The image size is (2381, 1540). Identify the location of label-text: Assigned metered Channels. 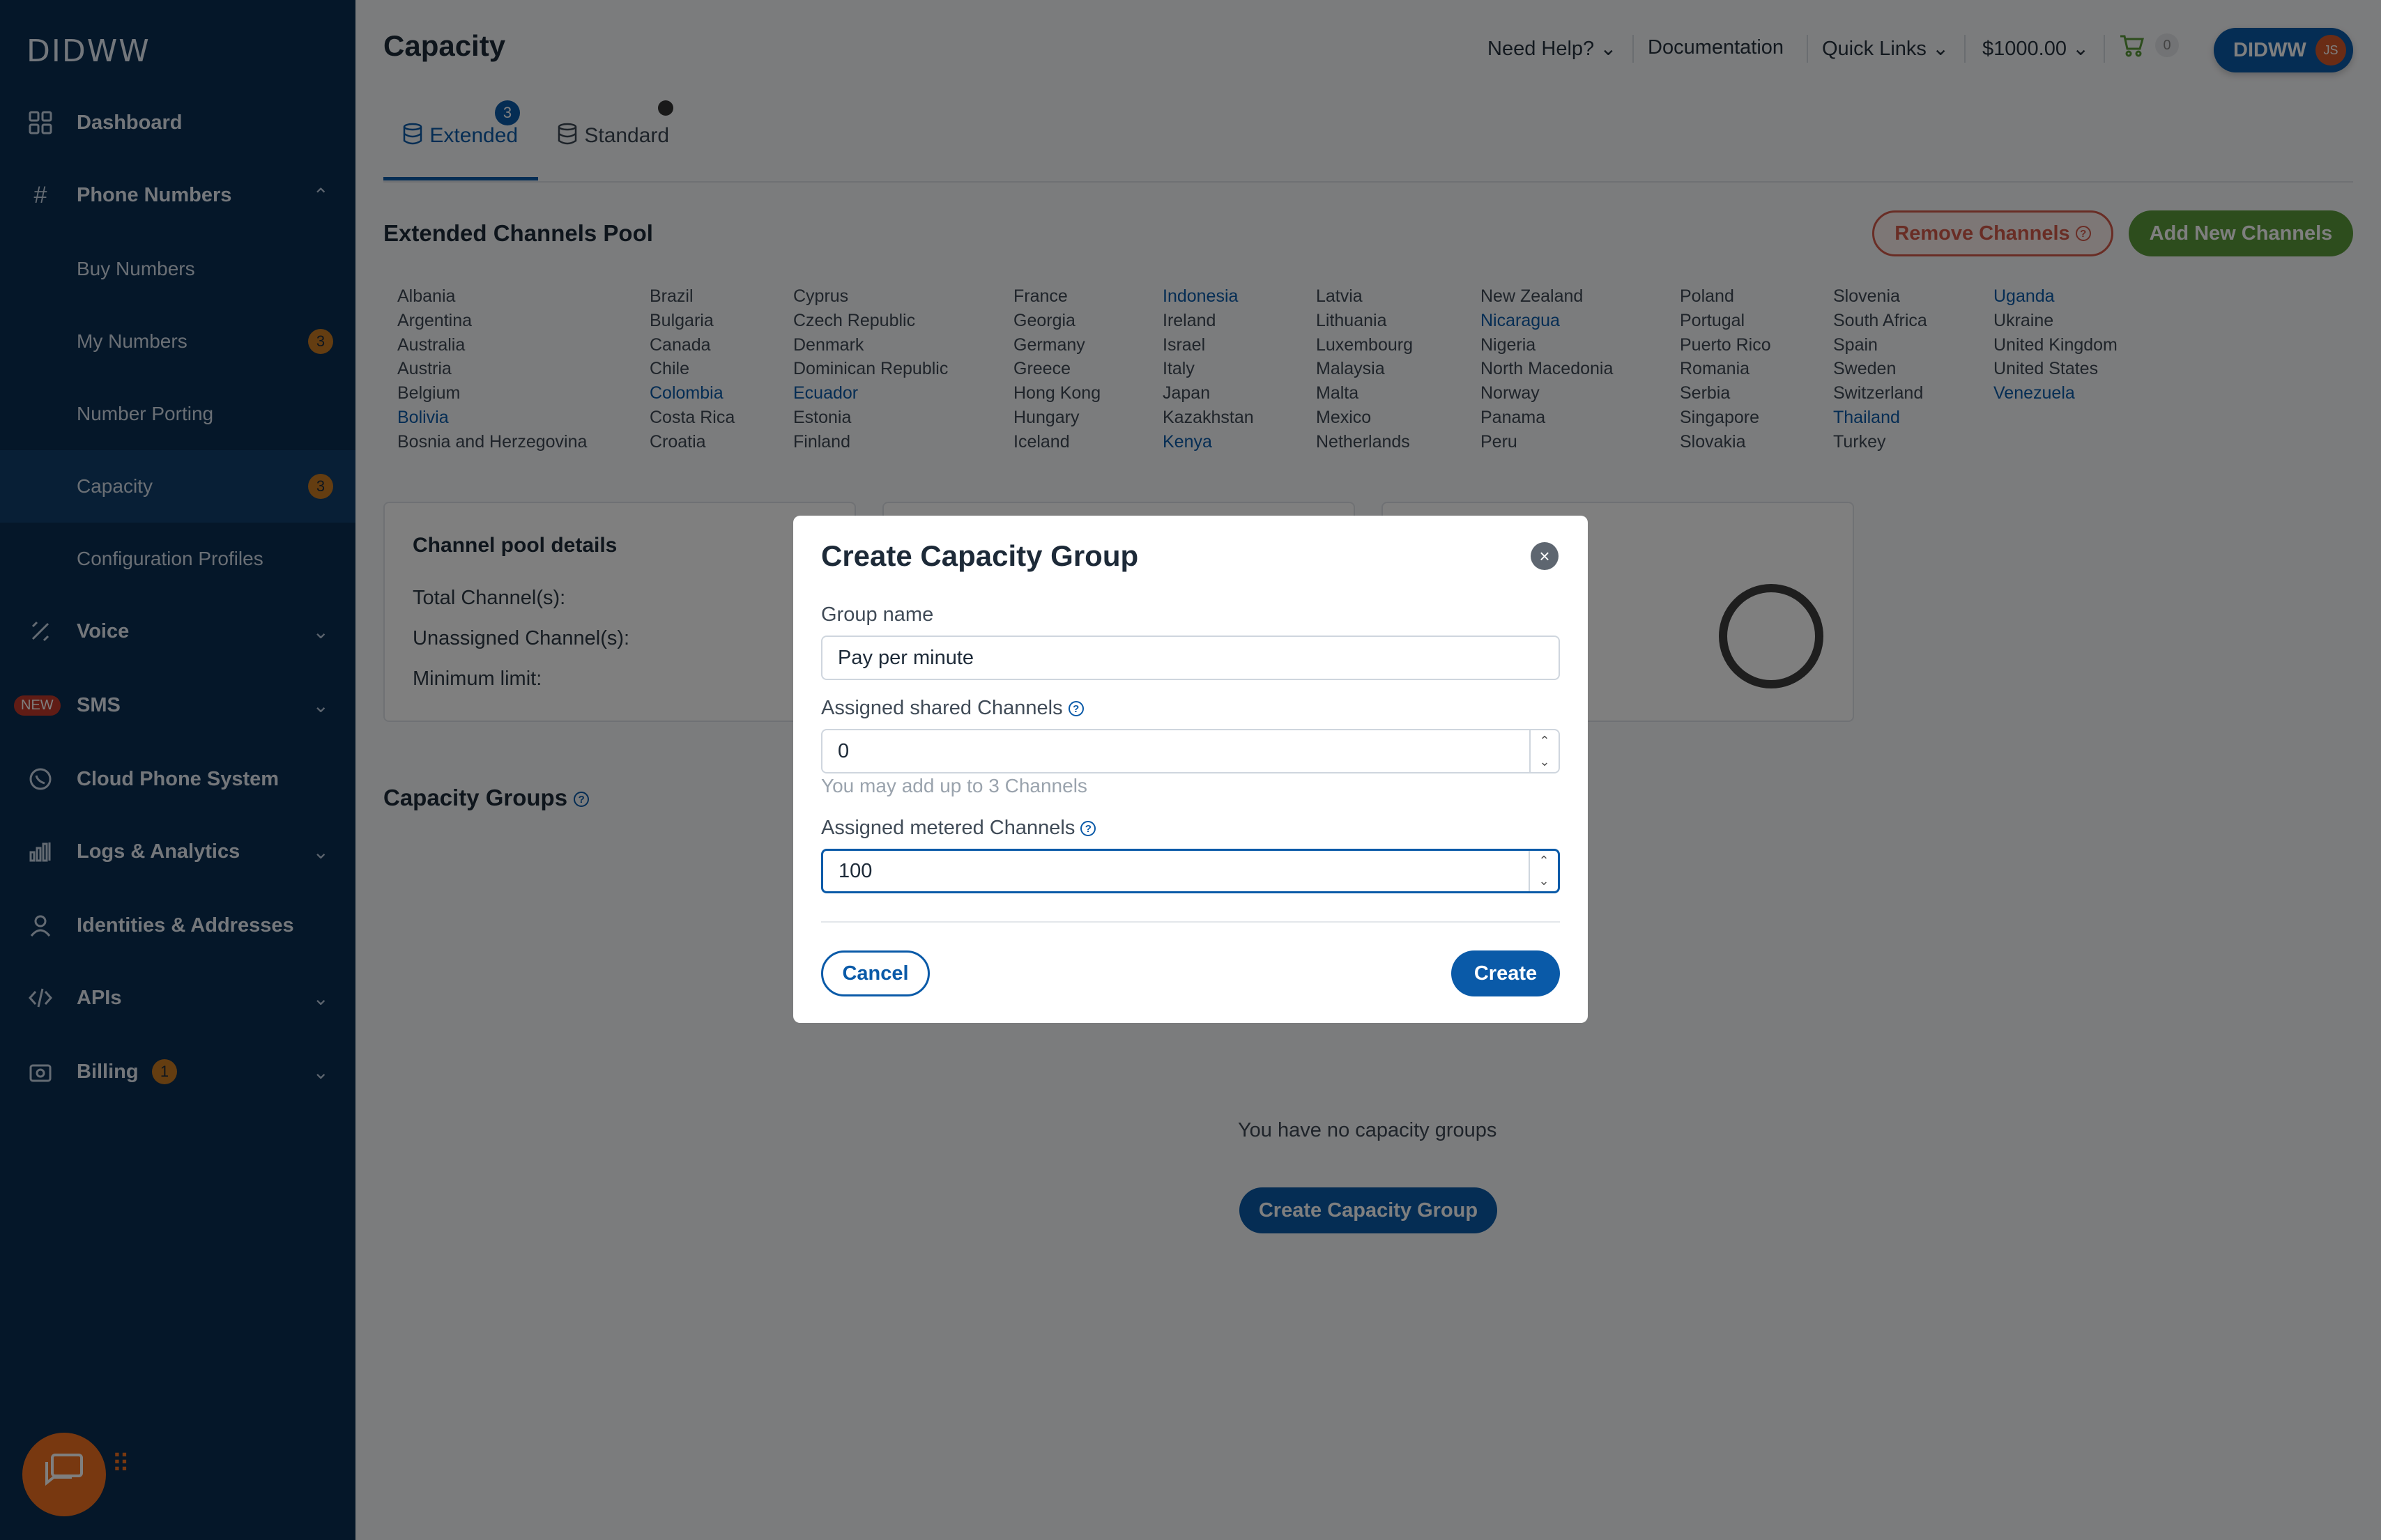
(948, 828).